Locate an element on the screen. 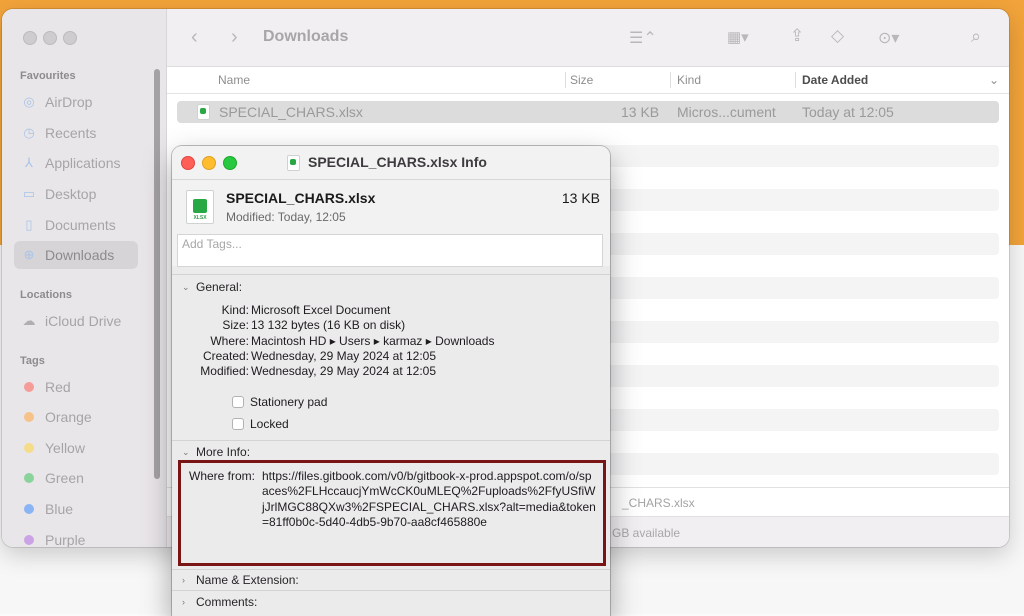 This screenshot has height=616, width=1024. sidebar-tag-yellow: Yellow is located at coordinates (76, 448).